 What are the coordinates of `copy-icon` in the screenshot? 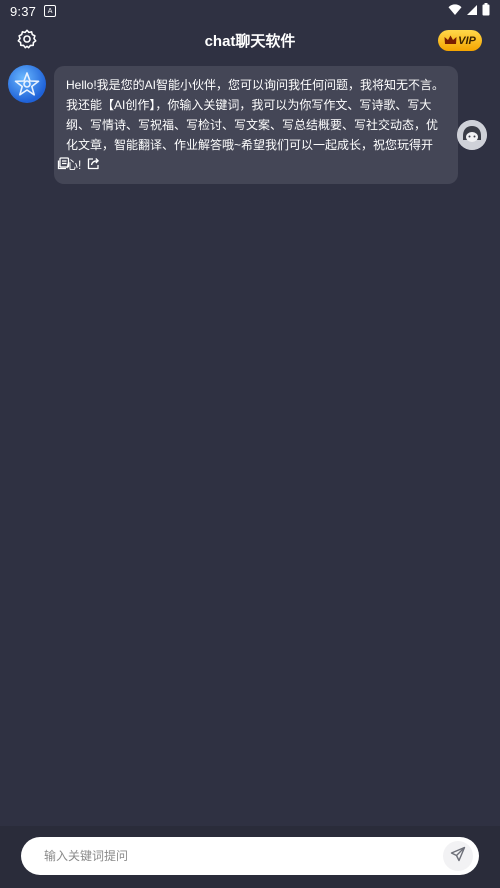 It's located at (63, 166).